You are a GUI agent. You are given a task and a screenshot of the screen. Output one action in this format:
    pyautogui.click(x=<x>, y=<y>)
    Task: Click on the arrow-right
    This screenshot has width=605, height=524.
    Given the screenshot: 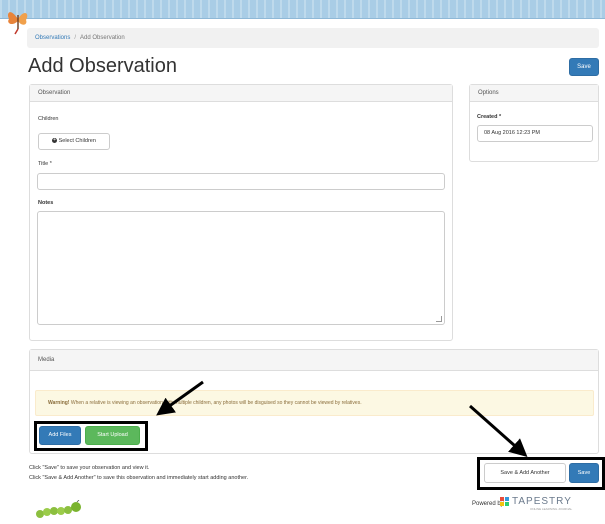 What is the action you would take?
    pyautogui.click(x=498, y=430)
    